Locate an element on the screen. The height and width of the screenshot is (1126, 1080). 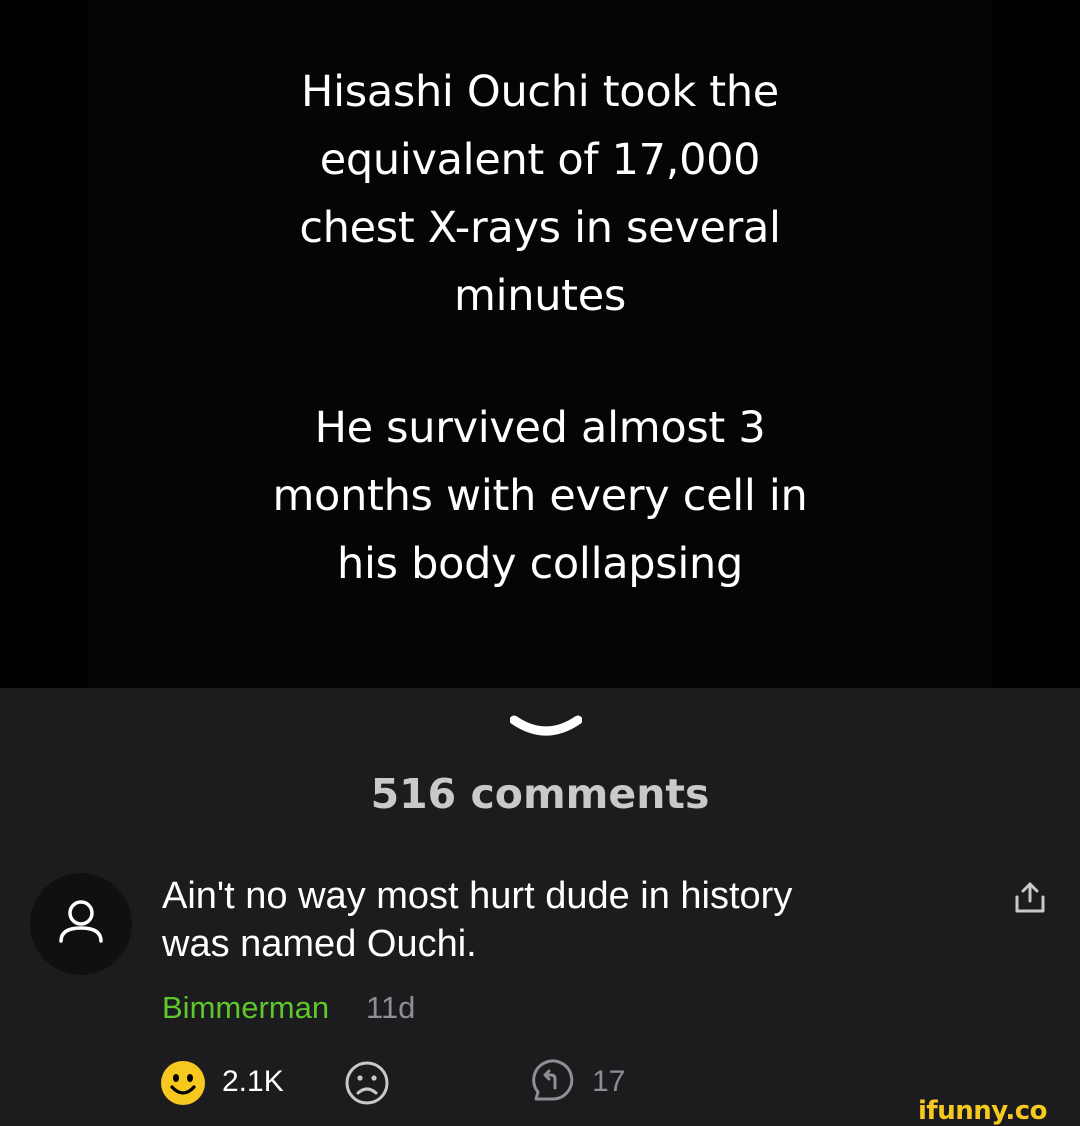
smile-count: 2.1K is located at coordinates (253, 1081).